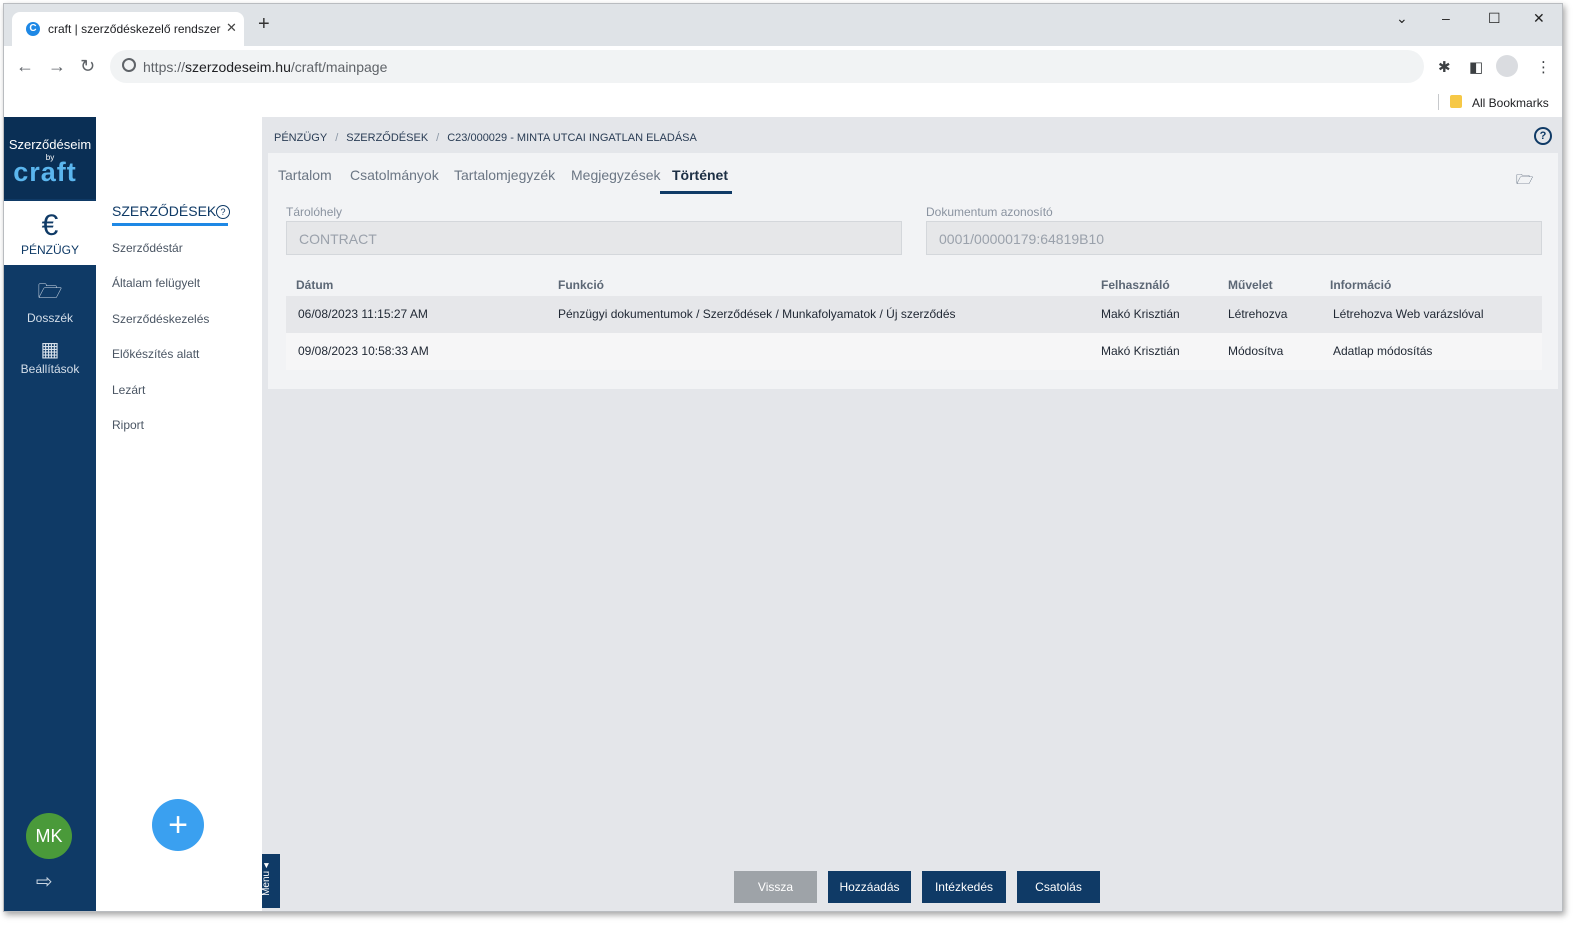 This screenshot has height=931, width=1594. What do you see at coordinates (50, 350) in the screenshot?
I see `building-icon: ▦` at bounding box center [50, 350].